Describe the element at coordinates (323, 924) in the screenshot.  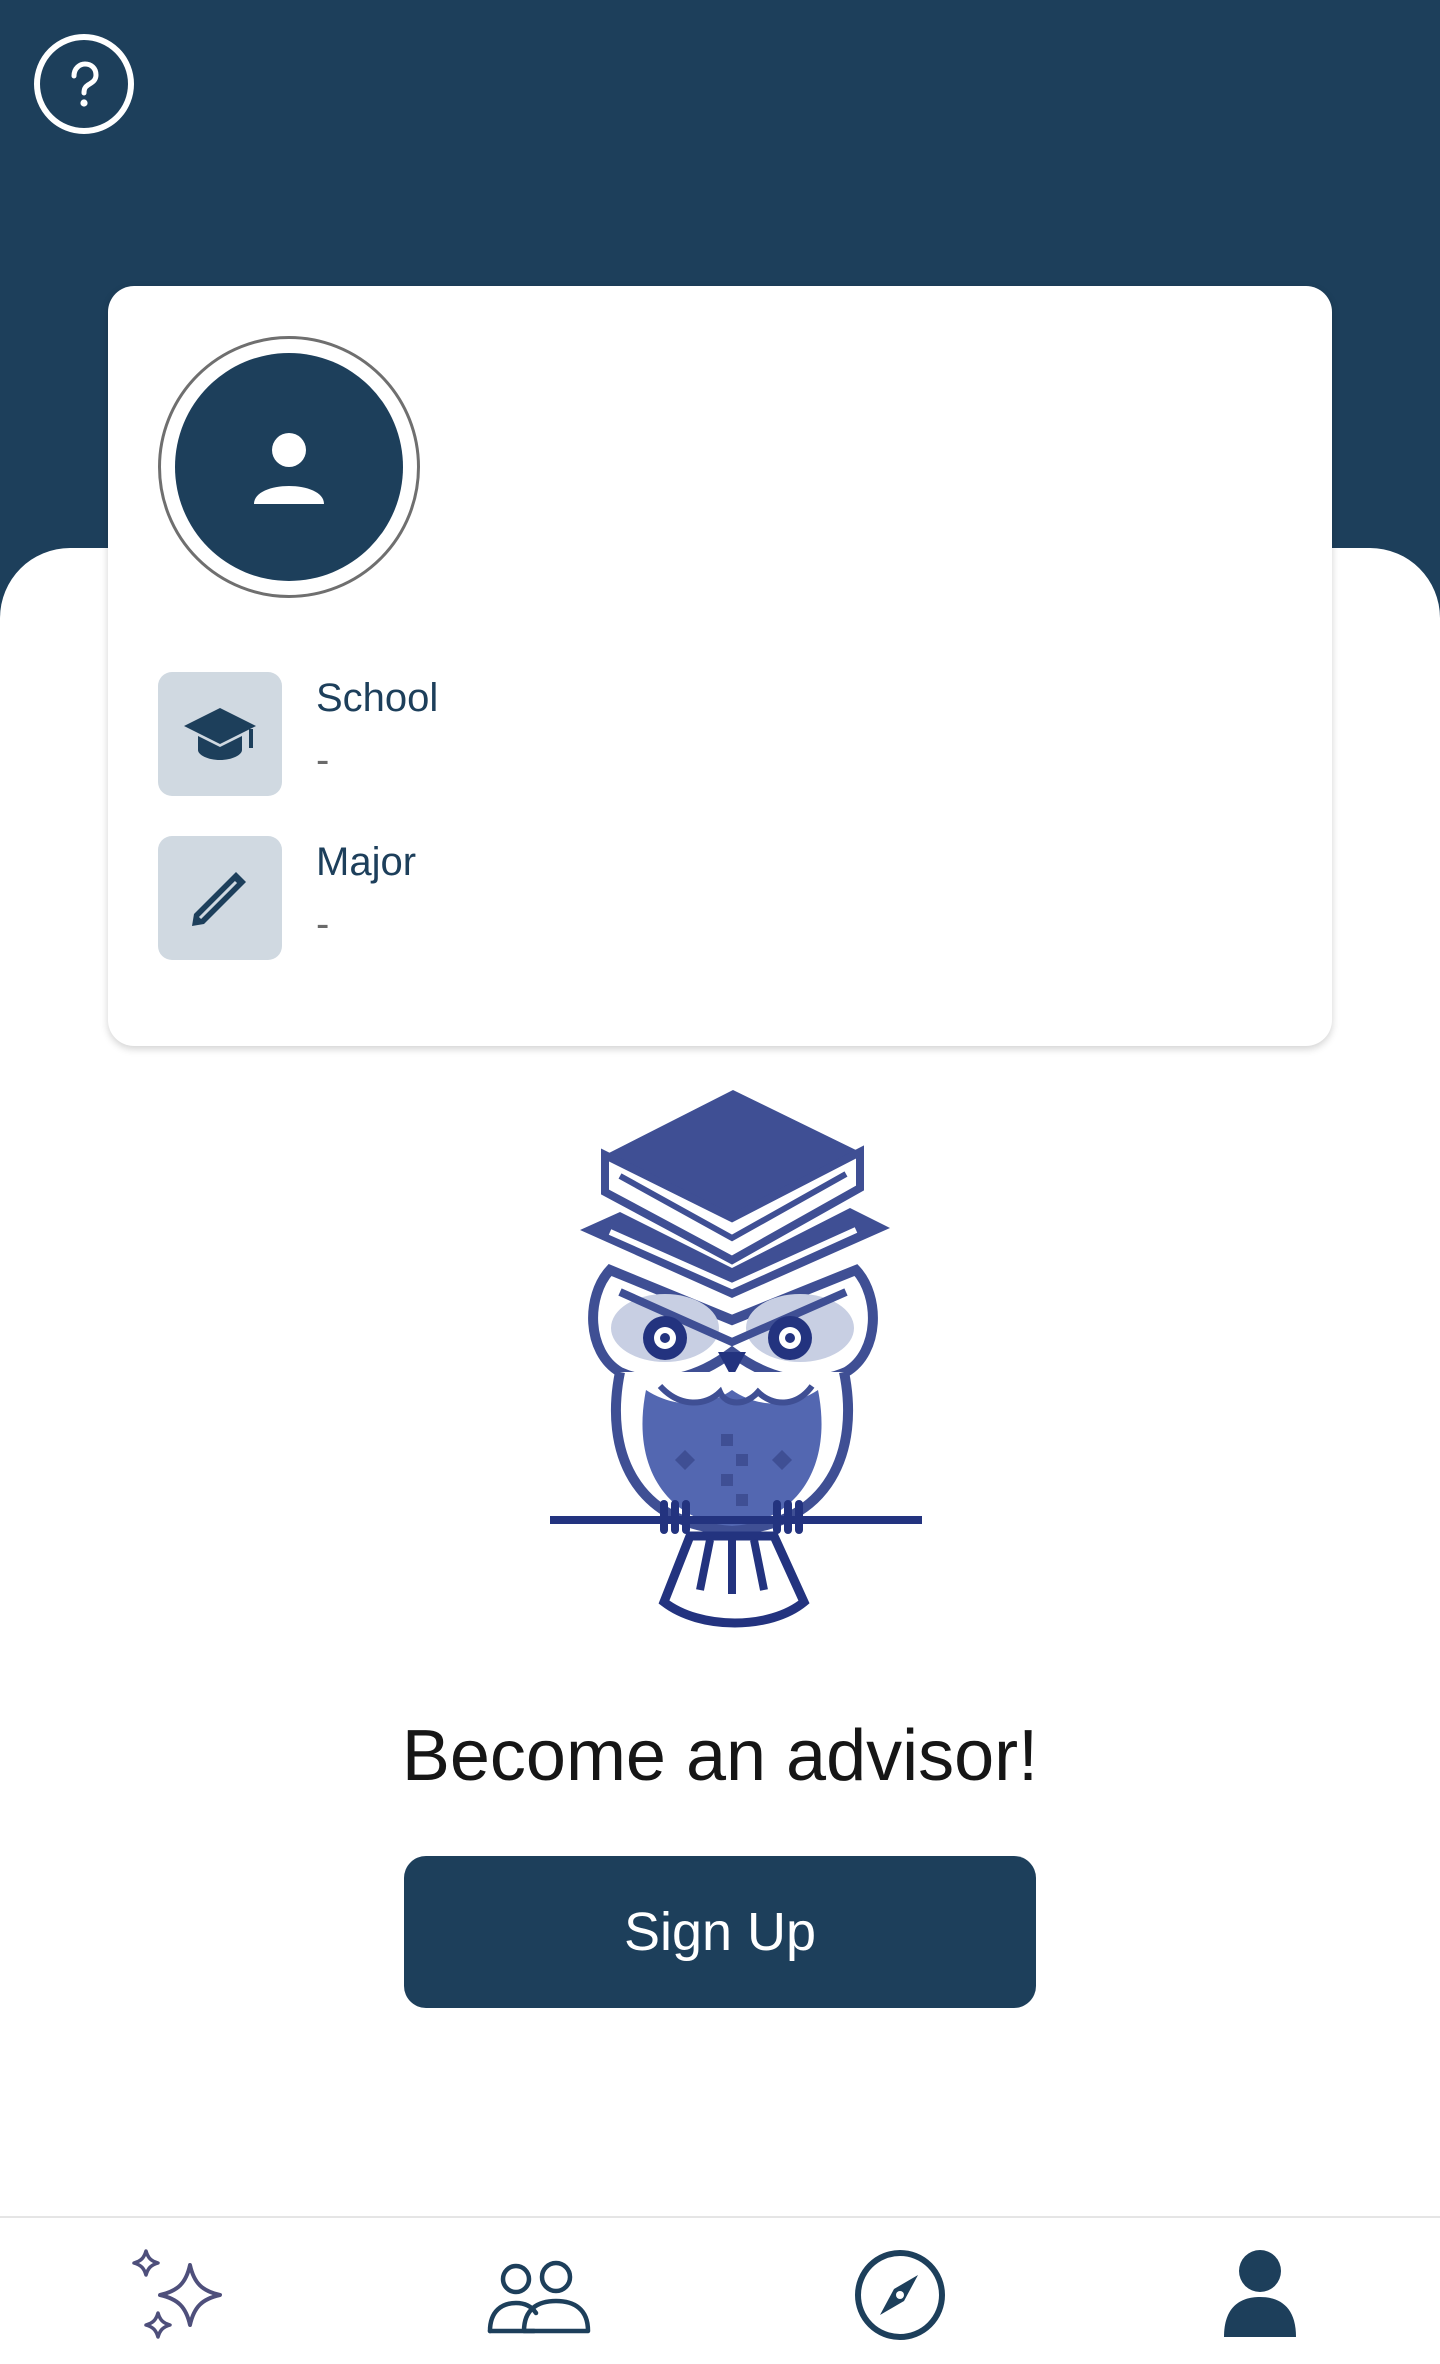
I see `major-value: -` at that location.